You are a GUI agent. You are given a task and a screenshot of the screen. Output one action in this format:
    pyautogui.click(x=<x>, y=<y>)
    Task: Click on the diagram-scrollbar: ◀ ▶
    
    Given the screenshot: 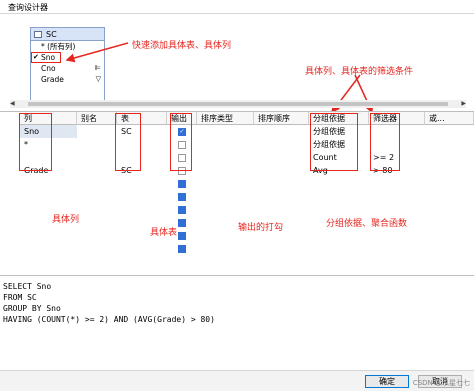 What is the action you would take?
    pyautogui.click(x=238, y=104)
    